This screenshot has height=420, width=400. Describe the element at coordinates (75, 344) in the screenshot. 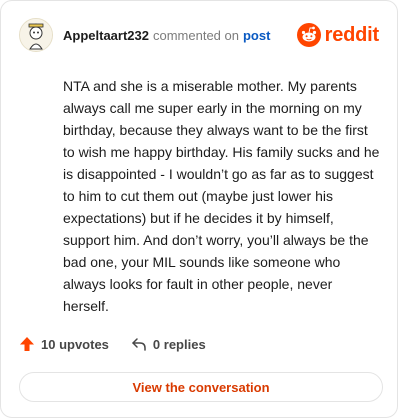

I see `upvote-count: 10 upvotes` at that location.